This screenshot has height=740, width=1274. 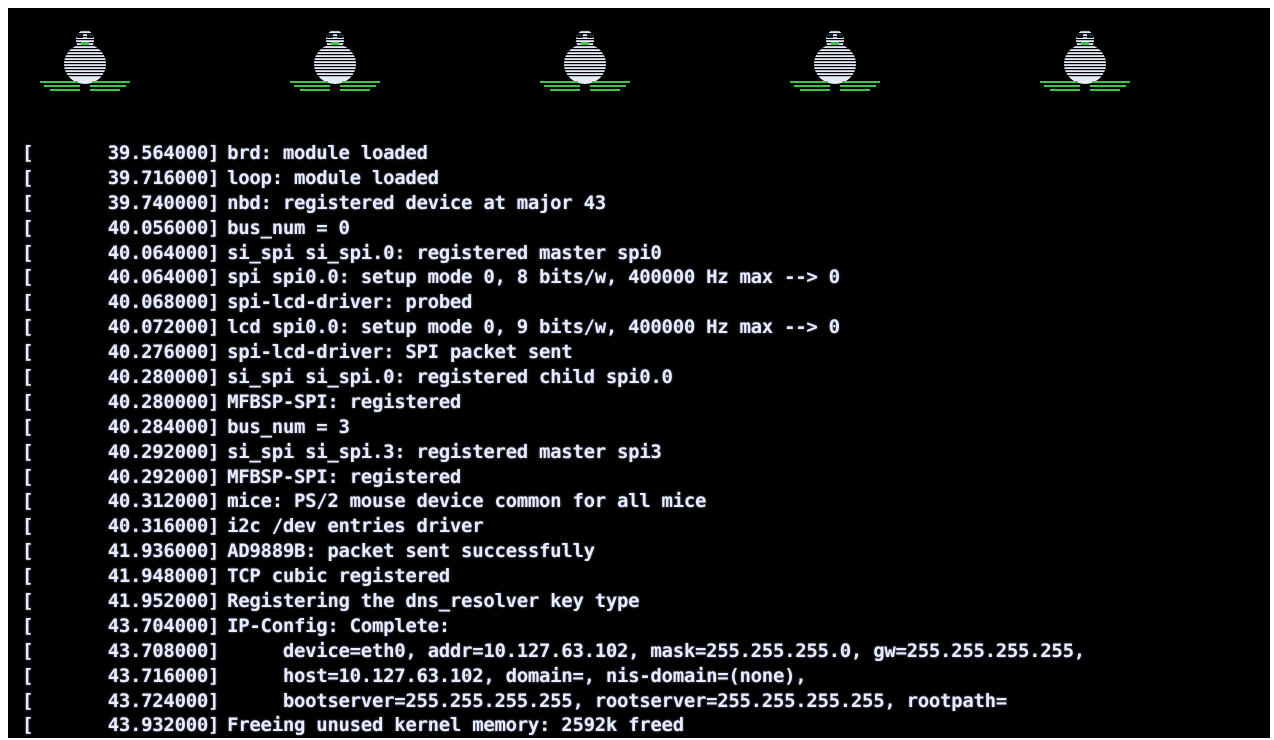 What do you see at coordinates (338, 576) in the screenshot?
I see `log-message: TCP cubic registered` at bounding box center [338, 576].